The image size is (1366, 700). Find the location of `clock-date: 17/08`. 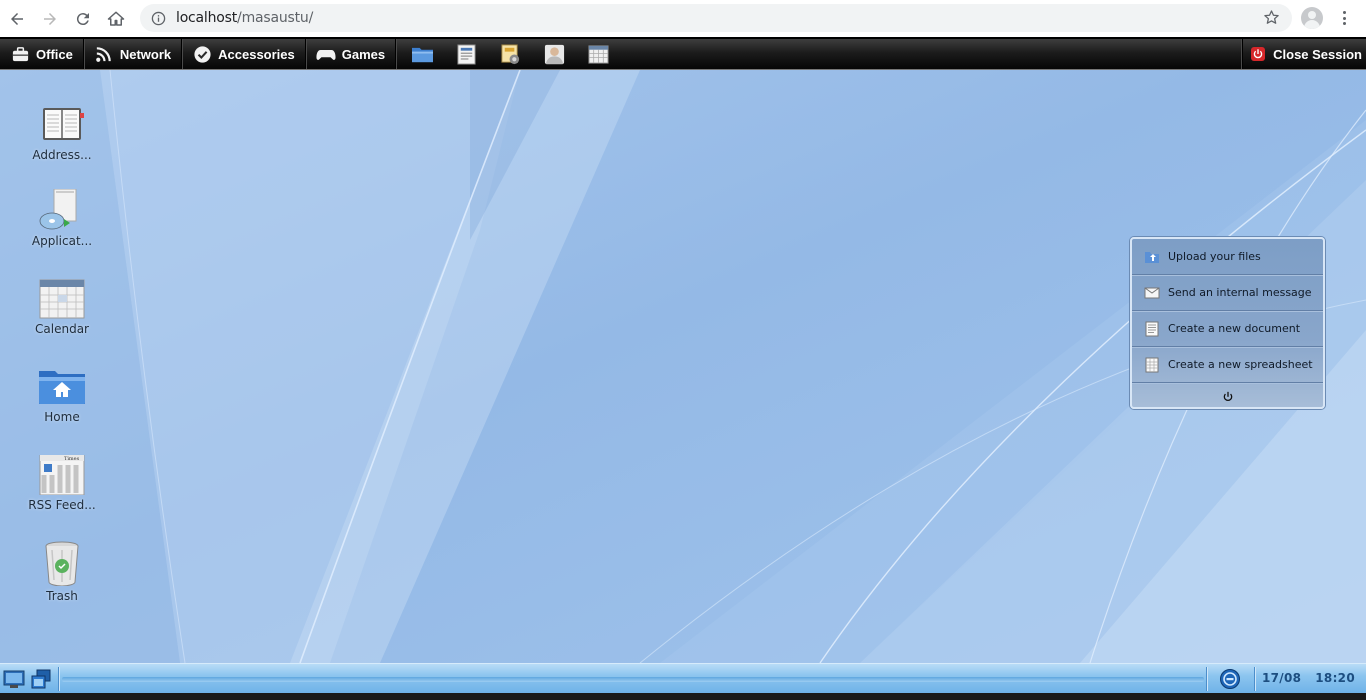

clock-date: 17/08 is located at coordinates (1282, 678).